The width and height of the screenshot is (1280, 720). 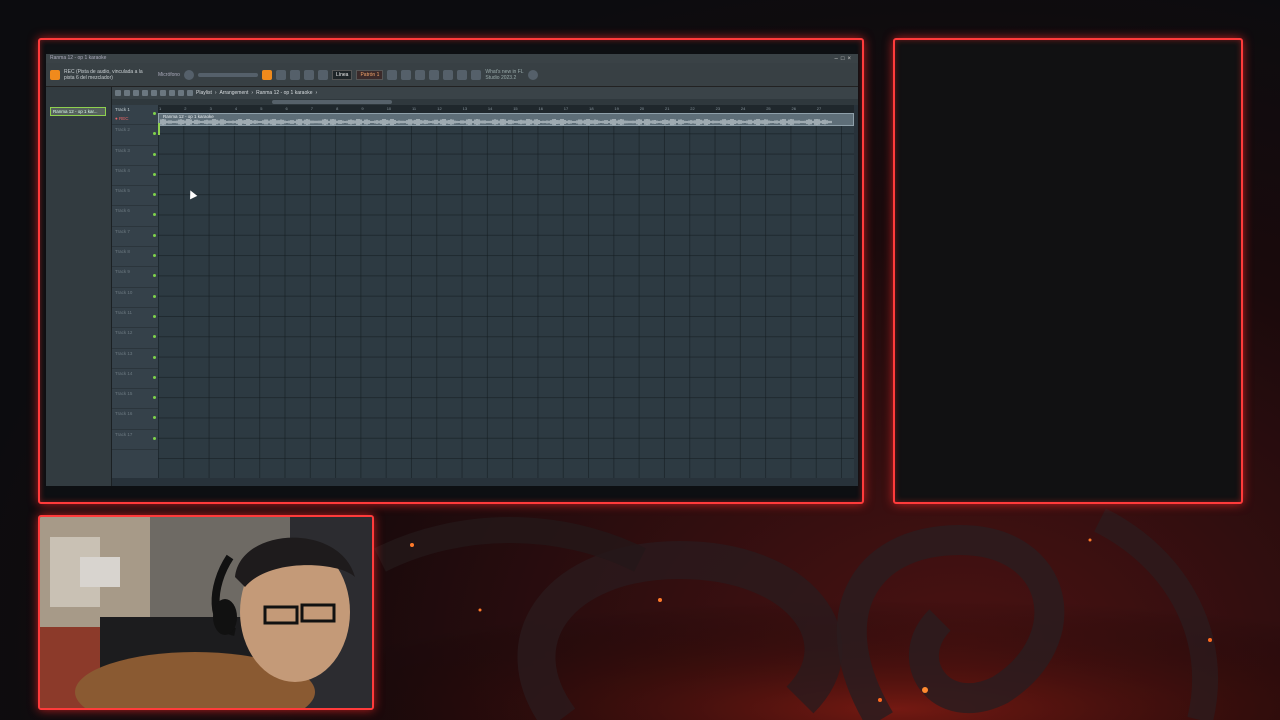 What do you see at coordinates (308, 74) in the screenshot?
I see `brush-icon` at bounding box center [308, 74].